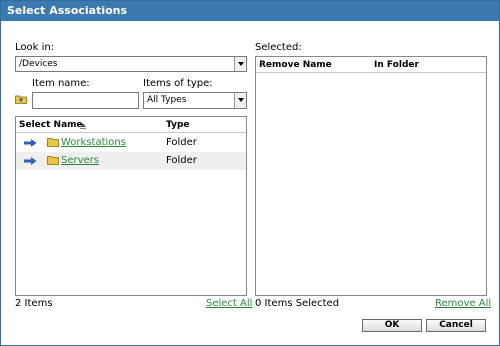 This screenshot has height=346, width=500. What do you see at coordinates (250, 11) in the screenshot?
I see `dialog-title: Select Associations` at bounding box center [250, 11].